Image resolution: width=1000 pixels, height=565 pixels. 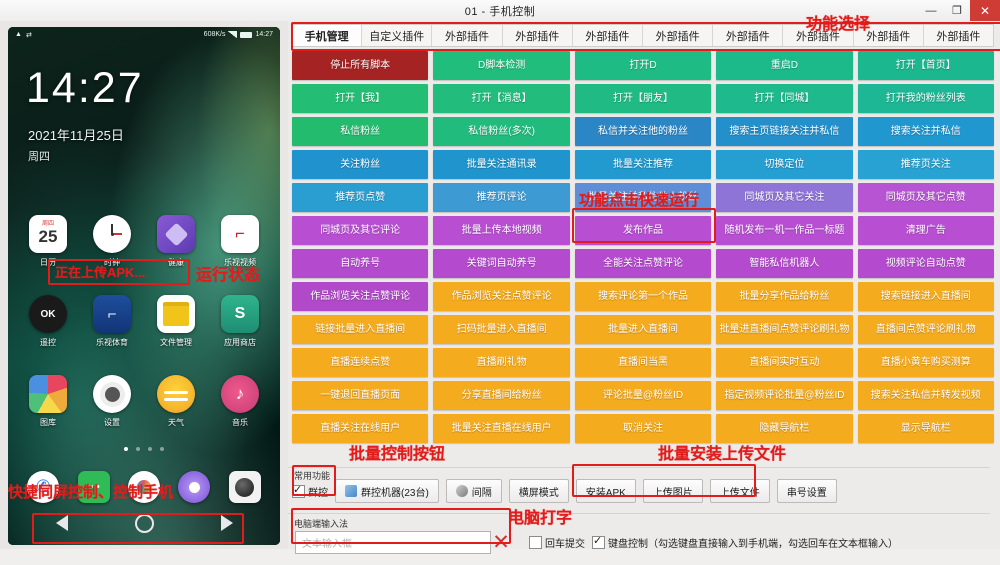 What do you see at coordinates (501, 329) in the screenshot?
I see `function-button: 扫码批量进入直播间` at bounding box center [501, 329].